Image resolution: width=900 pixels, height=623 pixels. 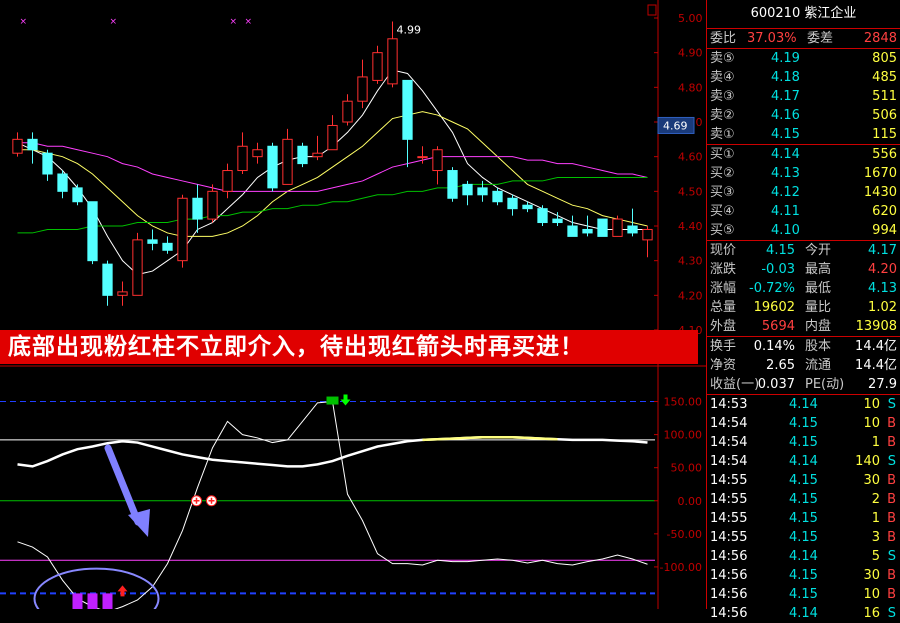 I want to click on stat-label: 现价, so click(x=723, y=250).